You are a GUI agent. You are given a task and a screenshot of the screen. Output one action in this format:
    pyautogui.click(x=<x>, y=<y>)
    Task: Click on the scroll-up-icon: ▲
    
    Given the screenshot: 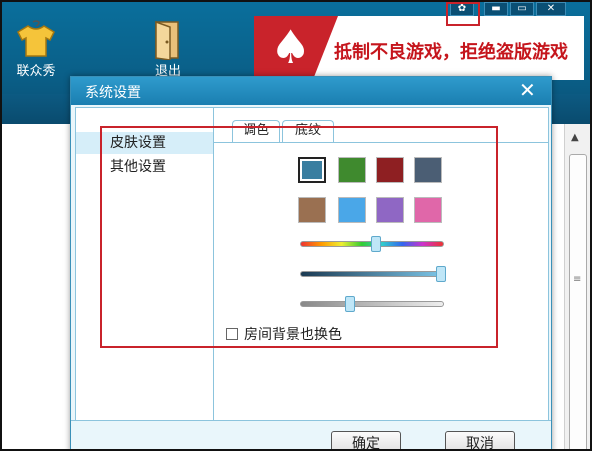 What is the action you would take?
    pyautogui.click(x=575, y=137)
    